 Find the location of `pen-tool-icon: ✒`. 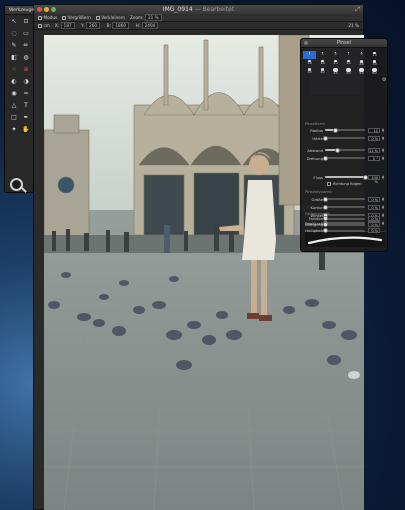

pen-tool-icon: ✒ is located at coordinates (26, 118).